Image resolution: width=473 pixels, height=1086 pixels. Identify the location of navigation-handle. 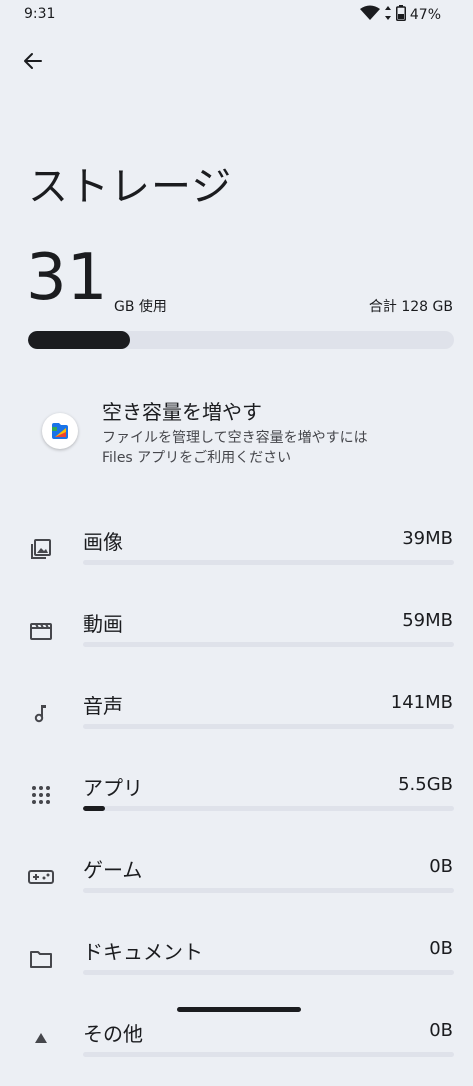
(239, 1009).